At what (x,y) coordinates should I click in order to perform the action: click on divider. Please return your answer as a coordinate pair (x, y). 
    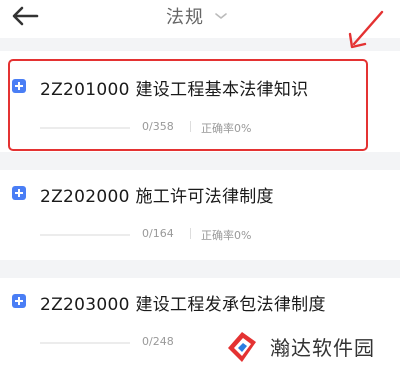
    Looking at the image, I should click on (190, 233).